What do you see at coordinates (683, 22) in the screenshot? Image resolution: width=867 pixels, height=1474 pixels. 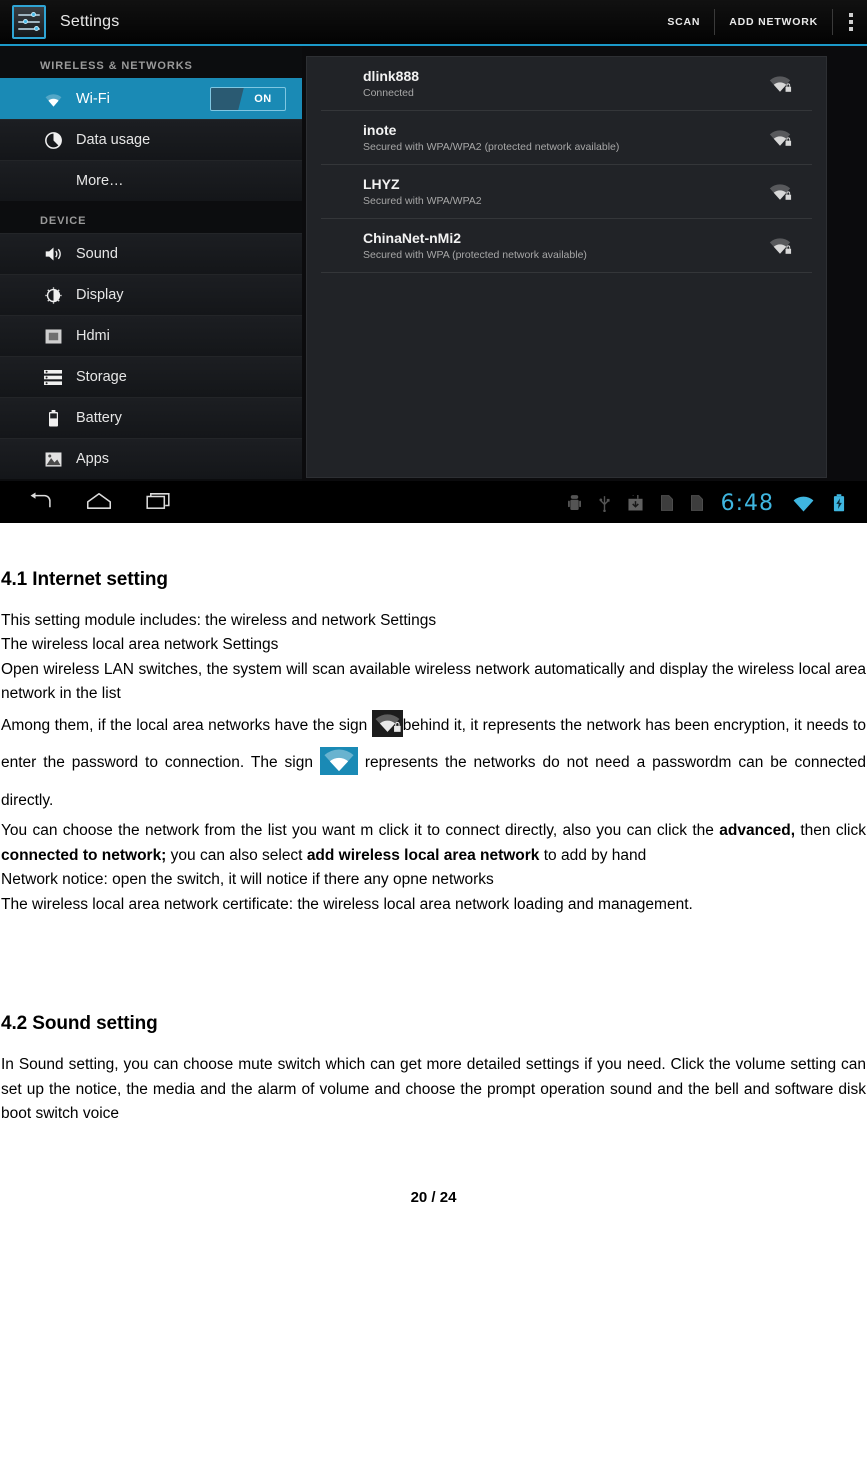 I see `scan-button: SCAN` at bounding box center [683, 22].